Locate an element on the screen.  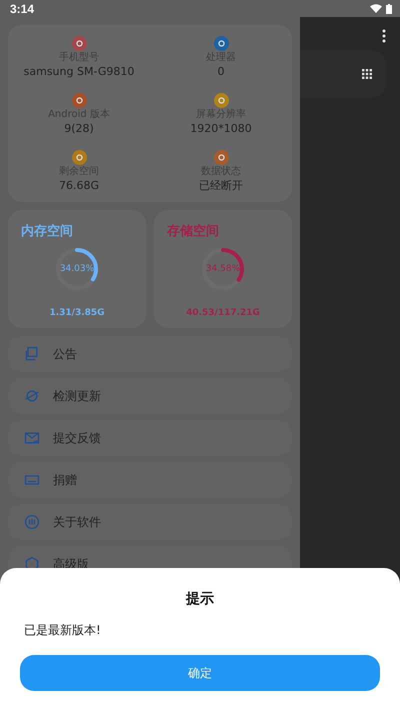
copy-icon is located at coordinates (32, 354).